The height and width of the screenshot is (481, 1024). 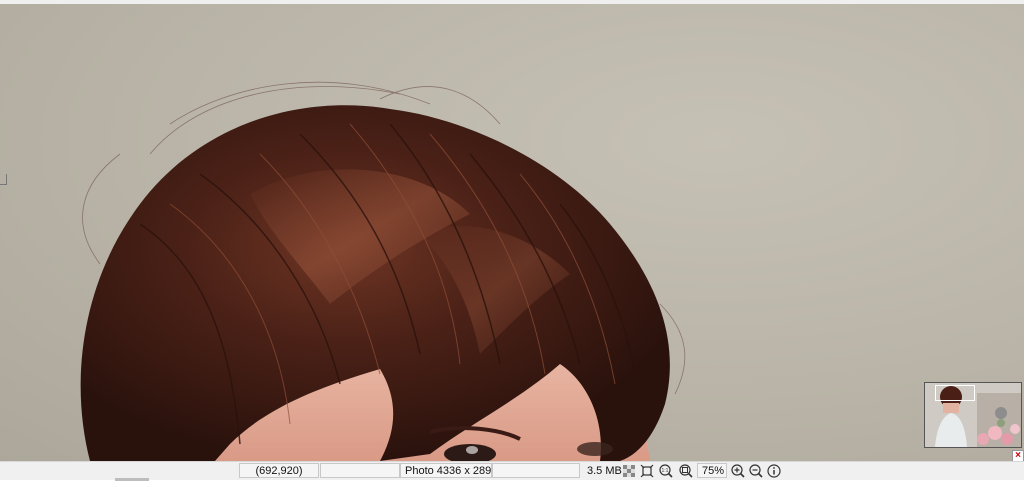 What do you see at coordinates (756, 471) in the screenshot?
I see `zoom-out-icon` at bounding box center [756, 471].